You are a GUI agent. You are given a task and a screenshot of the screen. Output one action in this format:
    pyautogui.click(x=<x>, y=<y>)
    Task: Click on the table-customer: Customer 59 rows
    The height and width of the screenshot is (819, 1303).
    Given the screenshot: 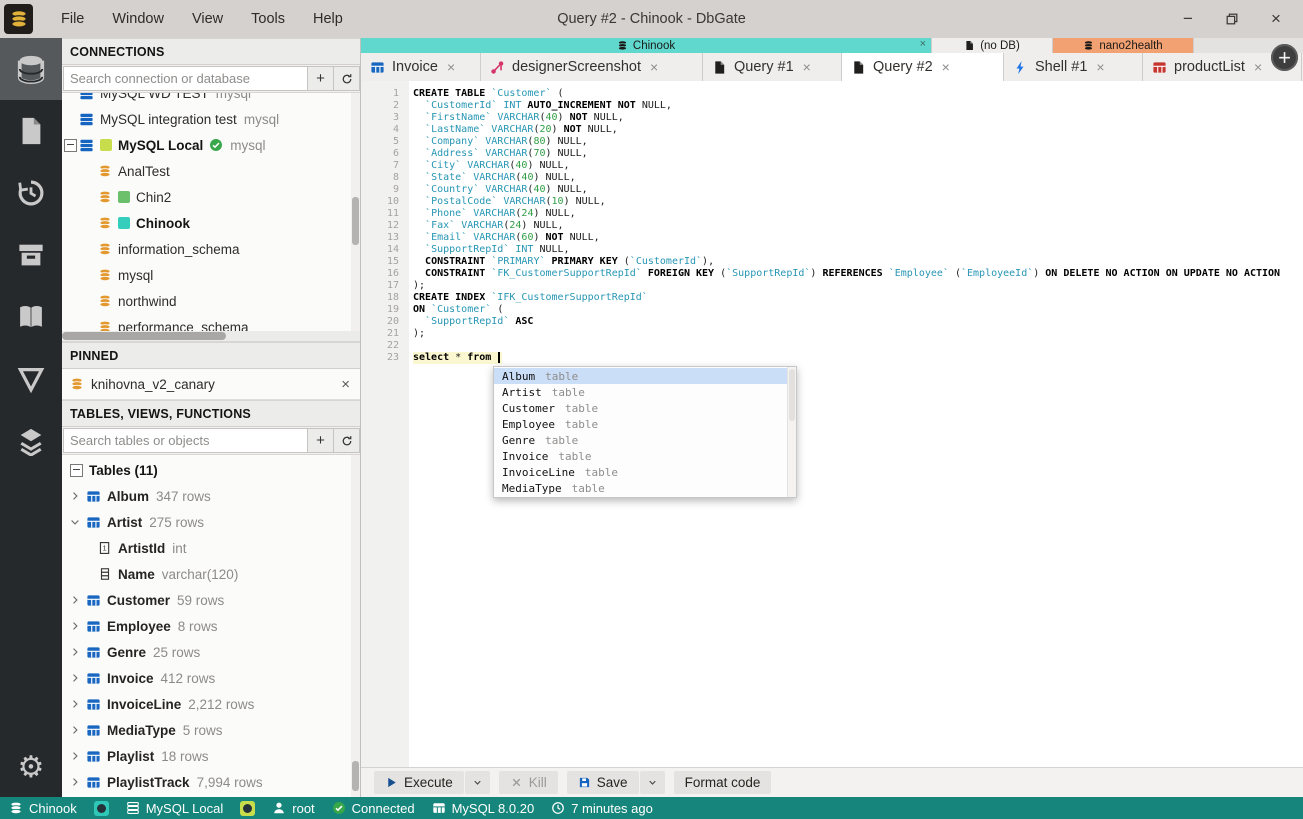 What is the action you would take?
    pyautogui.click(x=211, y=600)
    